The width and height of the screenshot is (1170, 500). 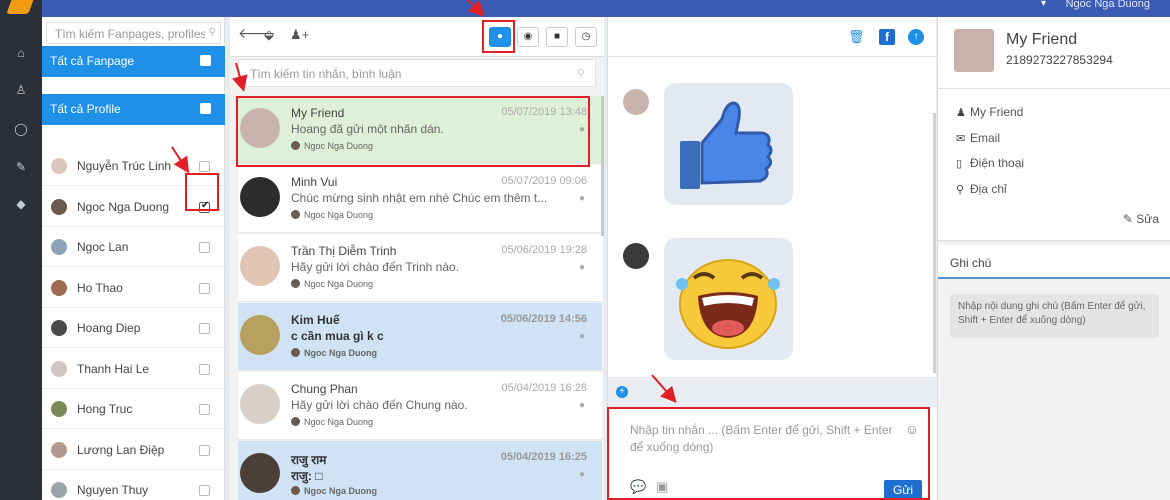 I want to click on conversation-name: Chung Phan, so click(x=324, y=389).